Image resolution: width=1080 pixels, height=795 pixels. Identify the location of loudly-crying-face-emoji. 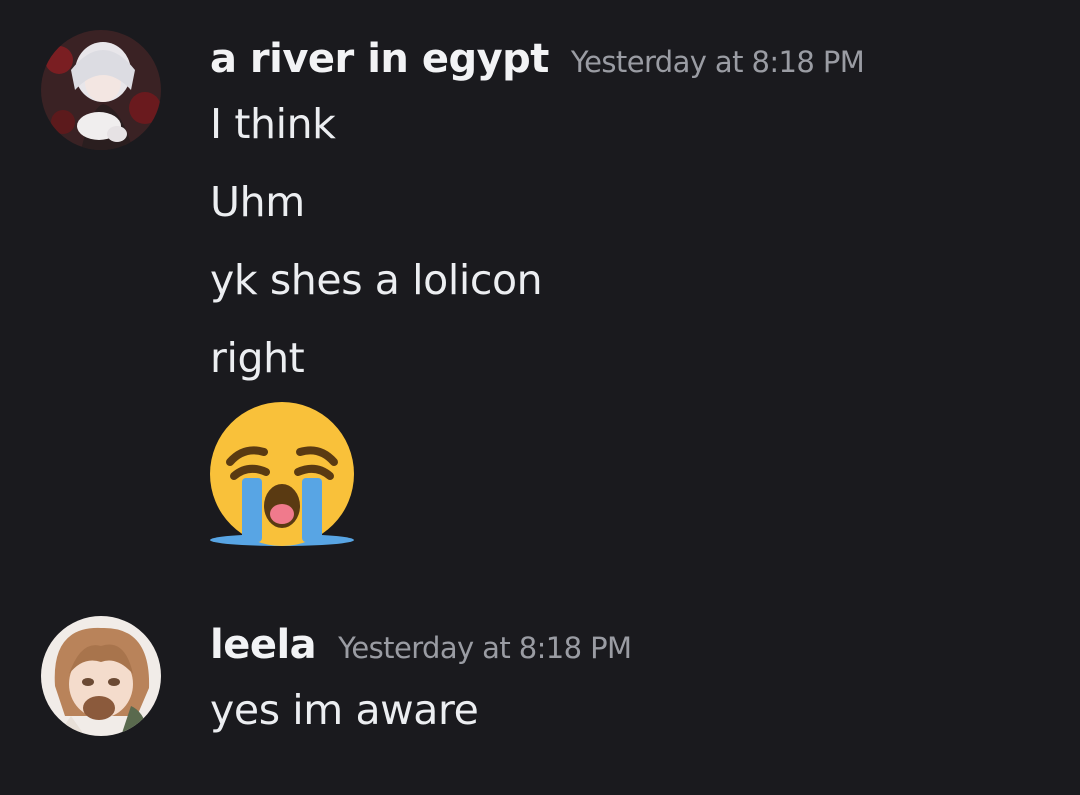
(282, 476).